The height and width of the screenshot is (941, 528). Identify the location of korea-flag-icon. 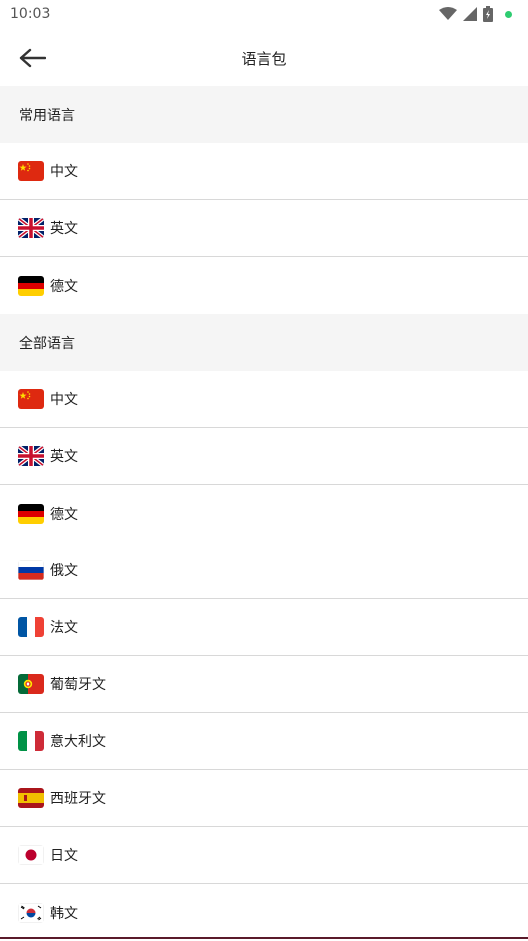
(31, 912).